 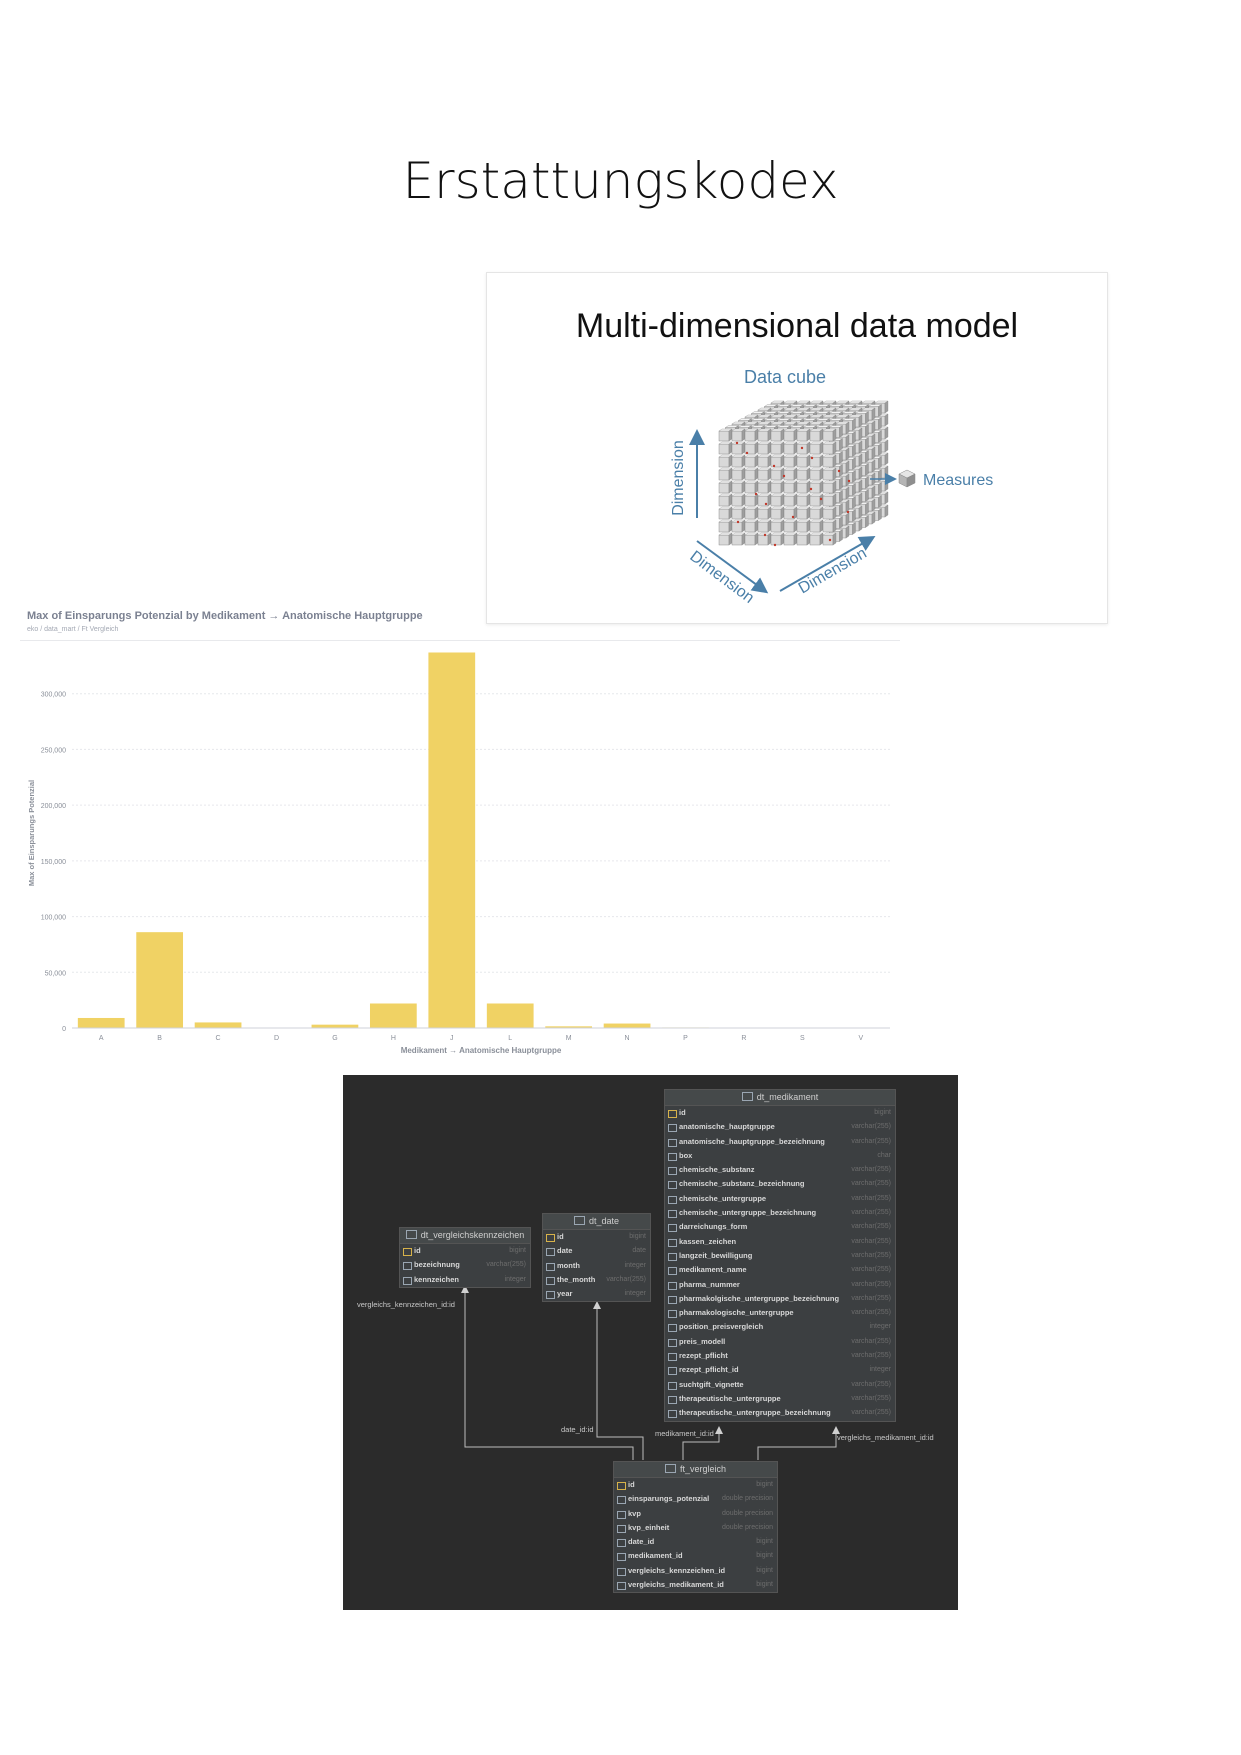 I want to click on table-column-row: therapeutische_untergruppe varchar(255), so click(x=780, y=1399).